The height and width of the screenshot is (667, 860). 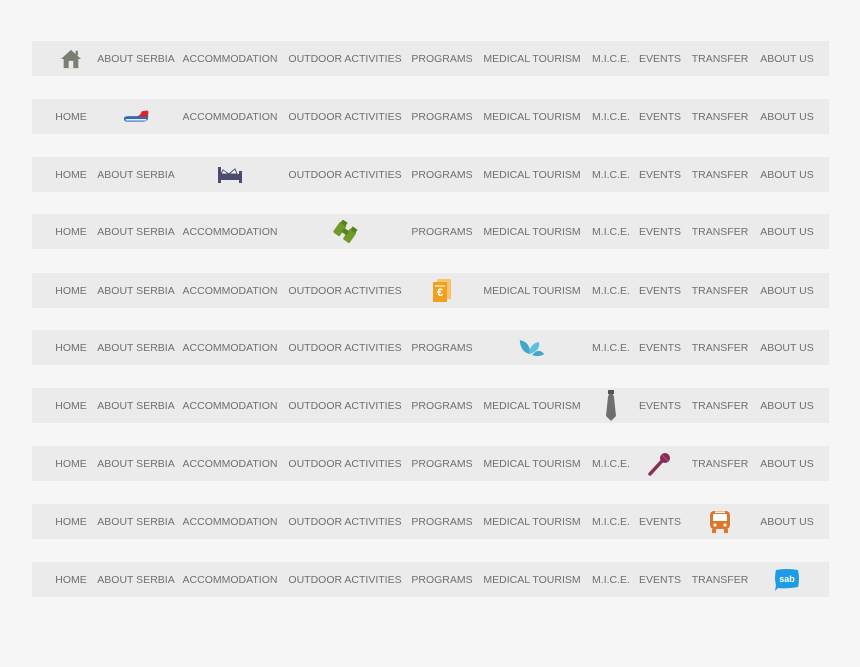 What do you see at coordinates (720, 521) in the screenshot?
I see `nav-item-transfer` at bounding box center [720, 521].